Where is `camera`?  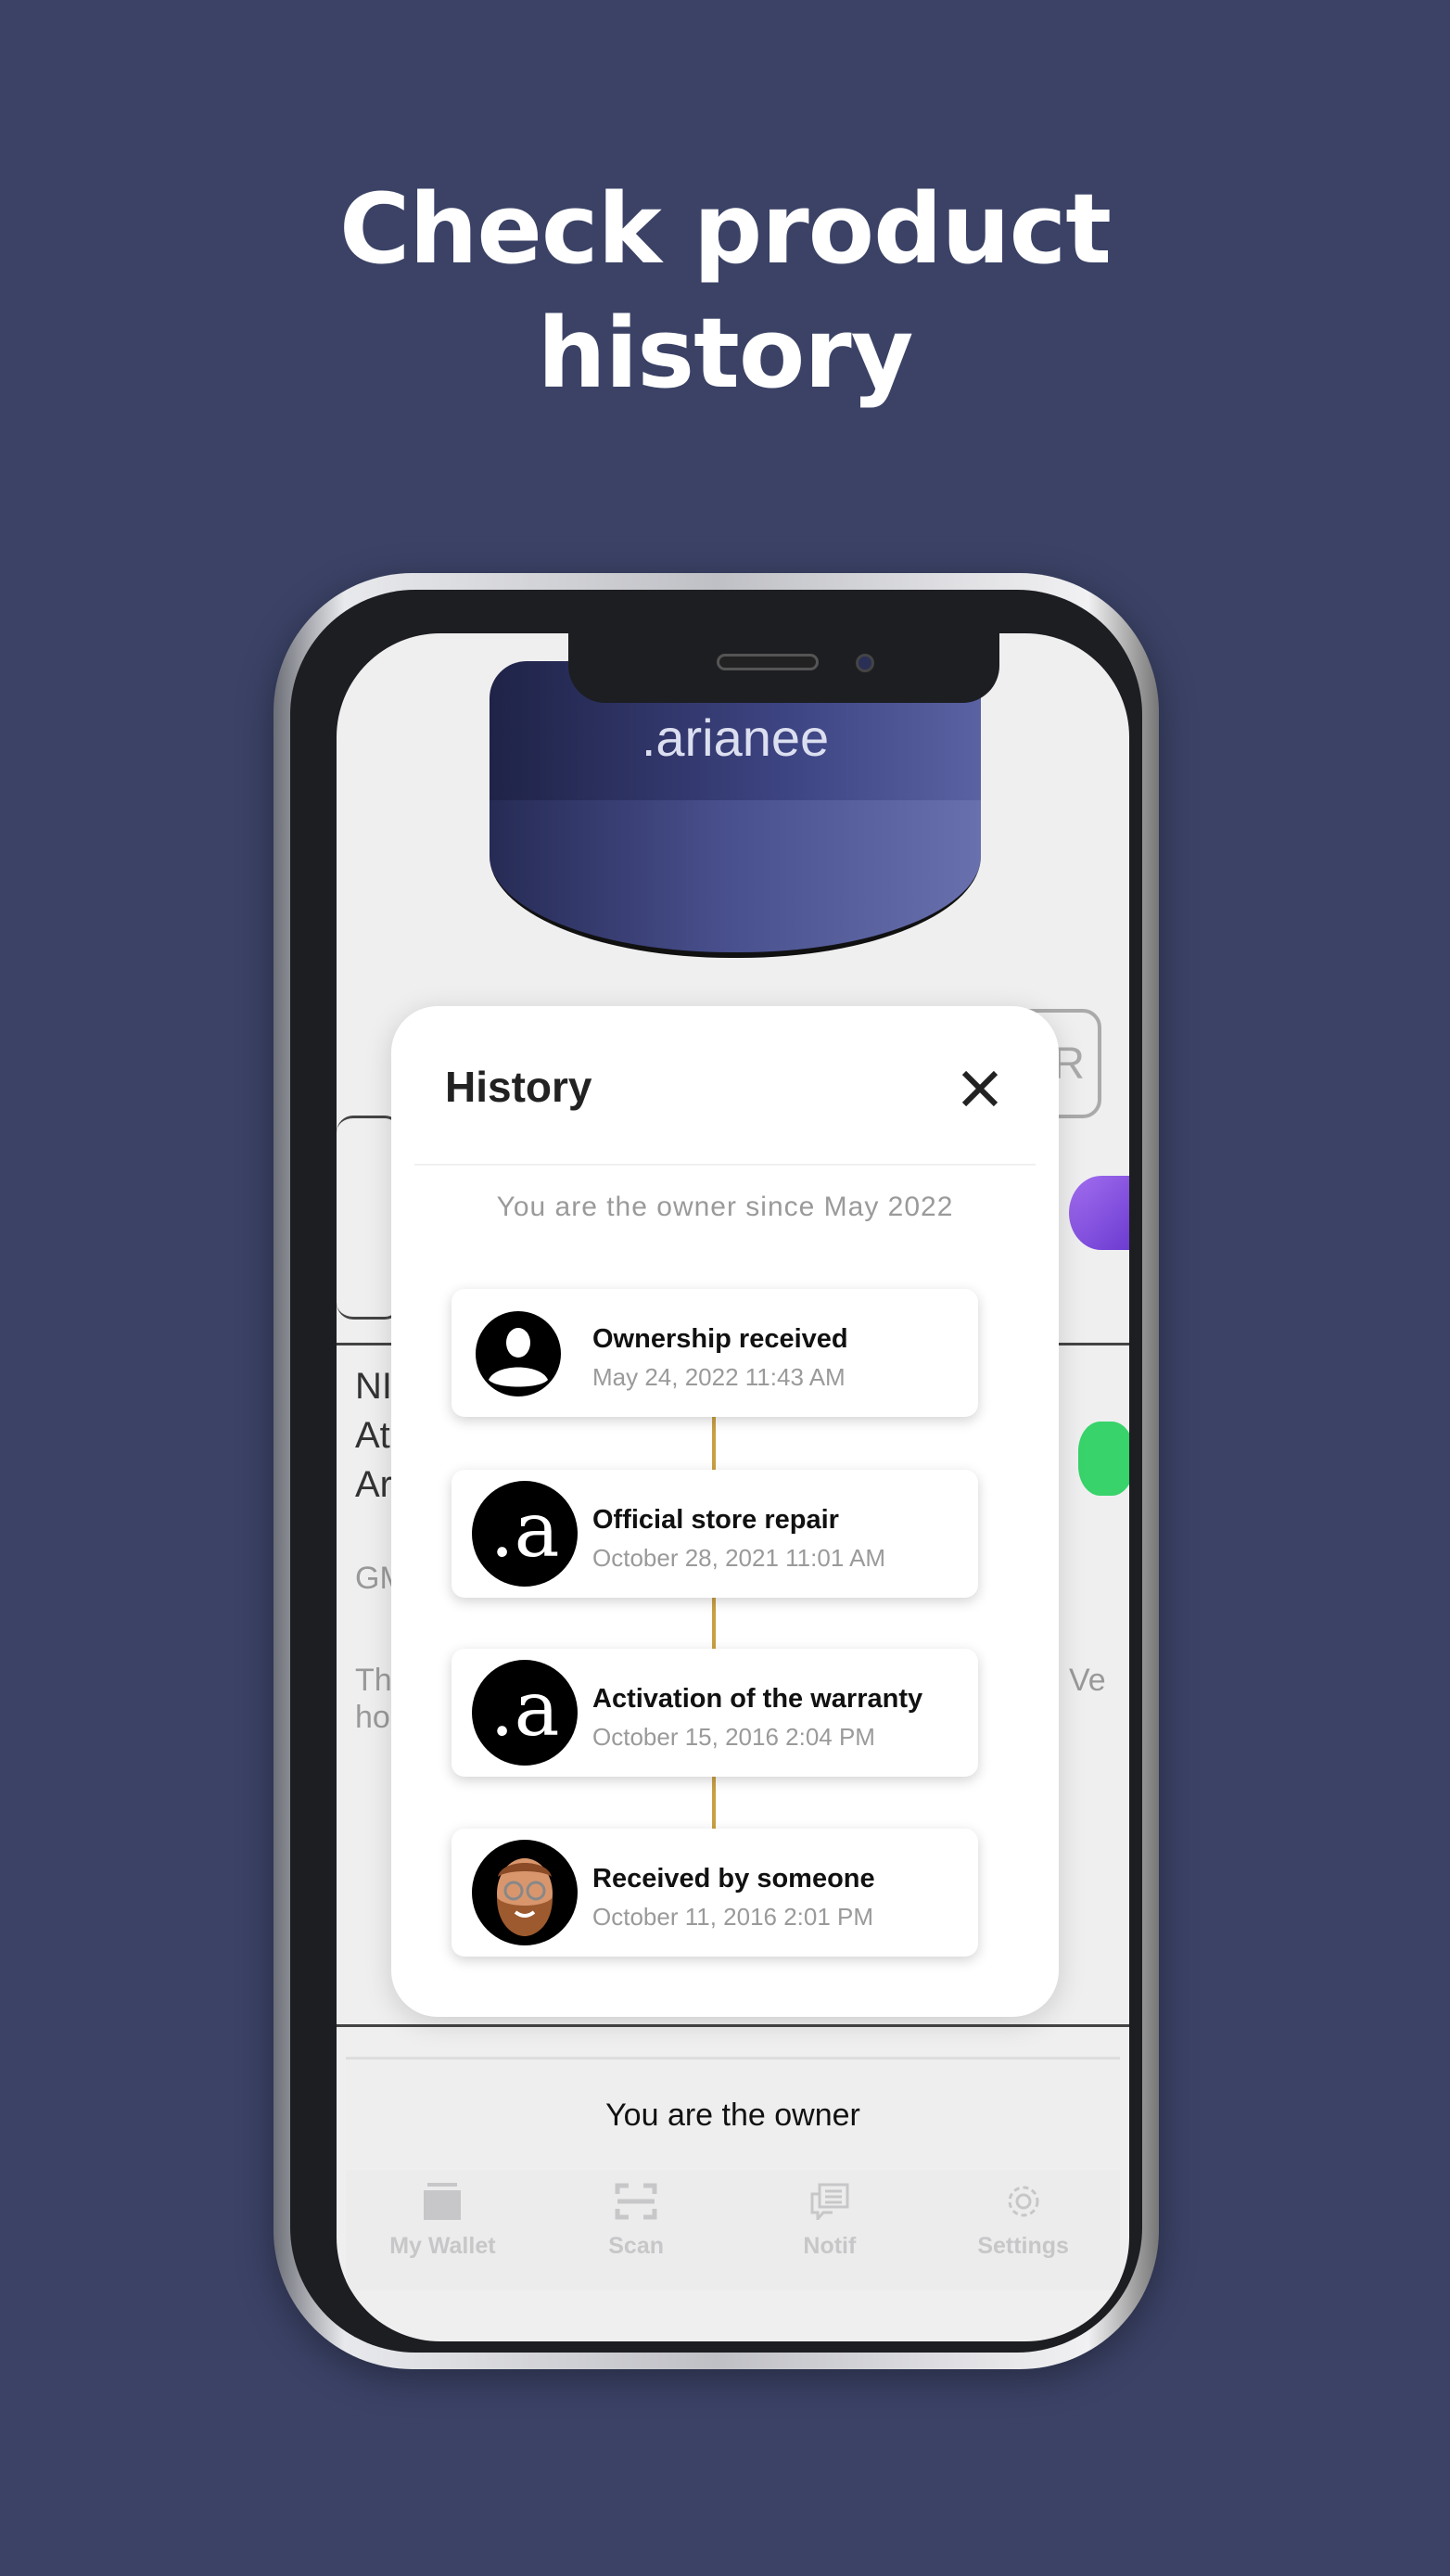
camera is located at coordinates (865, 663).